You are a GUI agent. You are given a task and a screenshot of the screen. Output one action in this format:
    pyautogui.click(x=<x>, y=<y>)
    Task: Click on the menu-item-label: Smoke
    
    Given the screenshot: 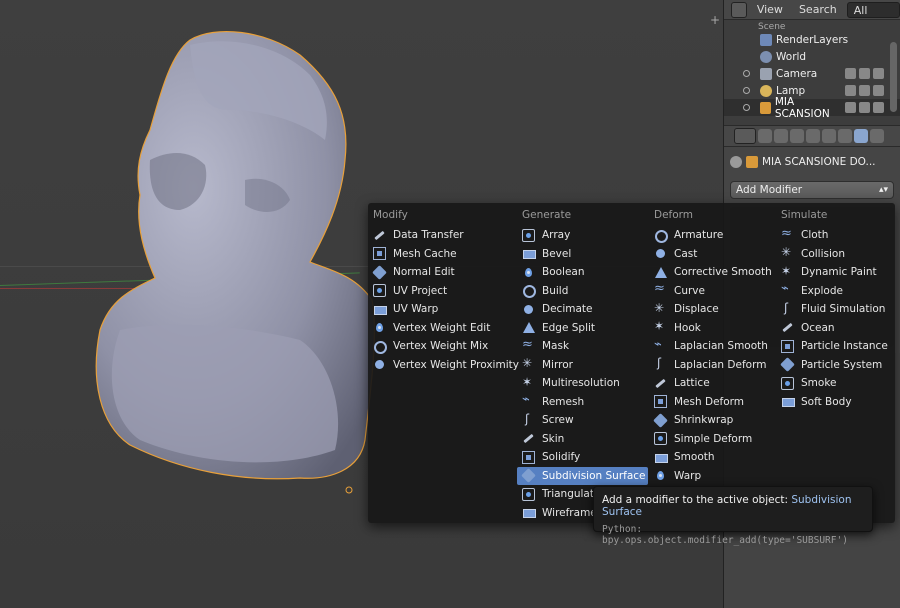 What is the action you would take?
    pyautogui.click(x=819, y=383)
    